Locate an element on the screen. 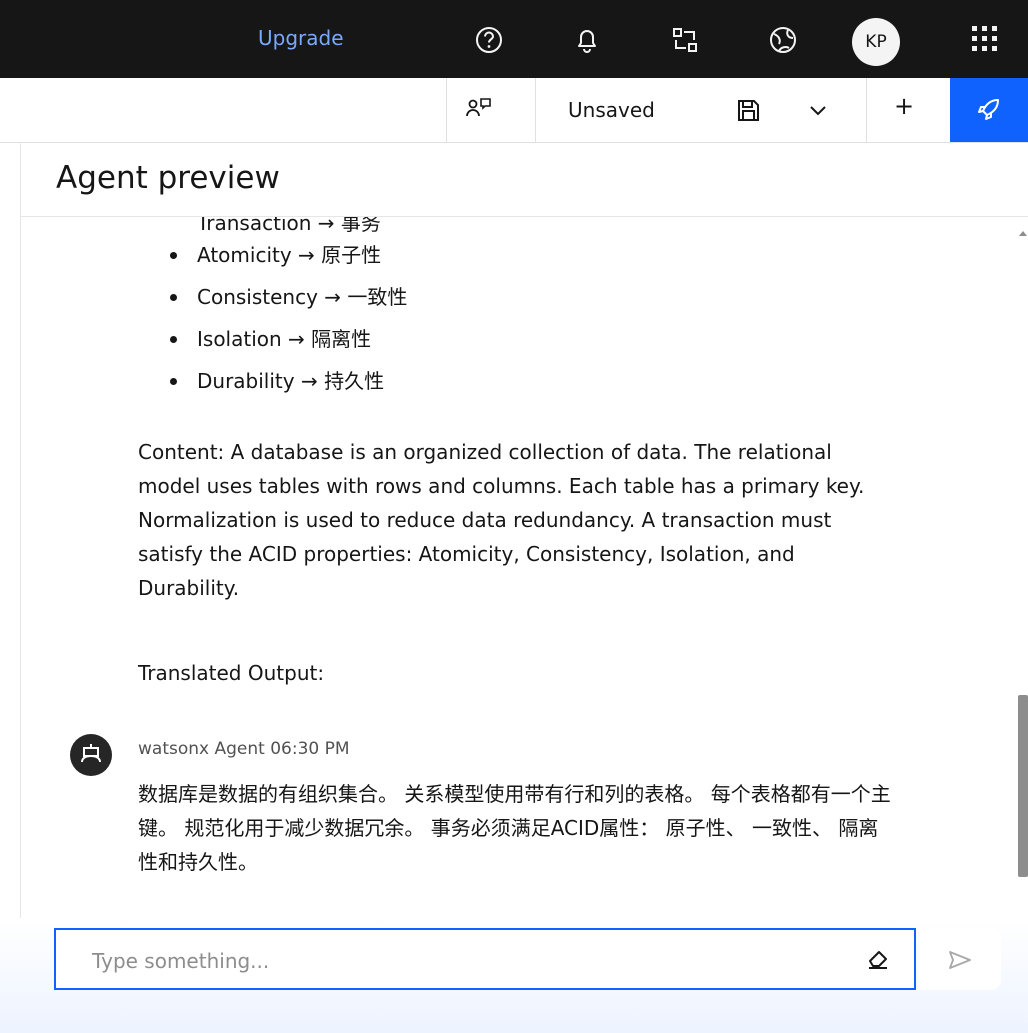  rocket-icon is located at coordinates (988, 112).